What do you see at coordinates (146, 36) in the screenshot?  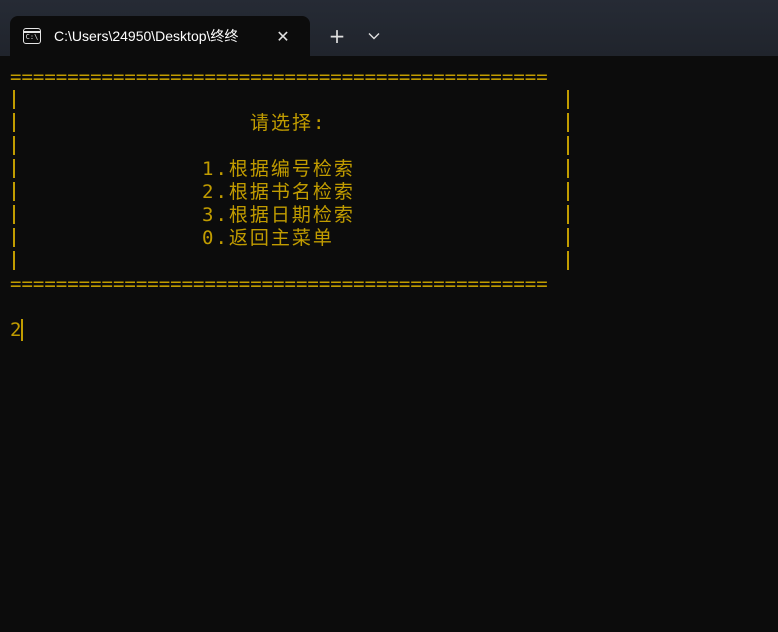 I see `tab-title: C:\Users\24950\Desktop\终终` at bounding box center [146, 36].